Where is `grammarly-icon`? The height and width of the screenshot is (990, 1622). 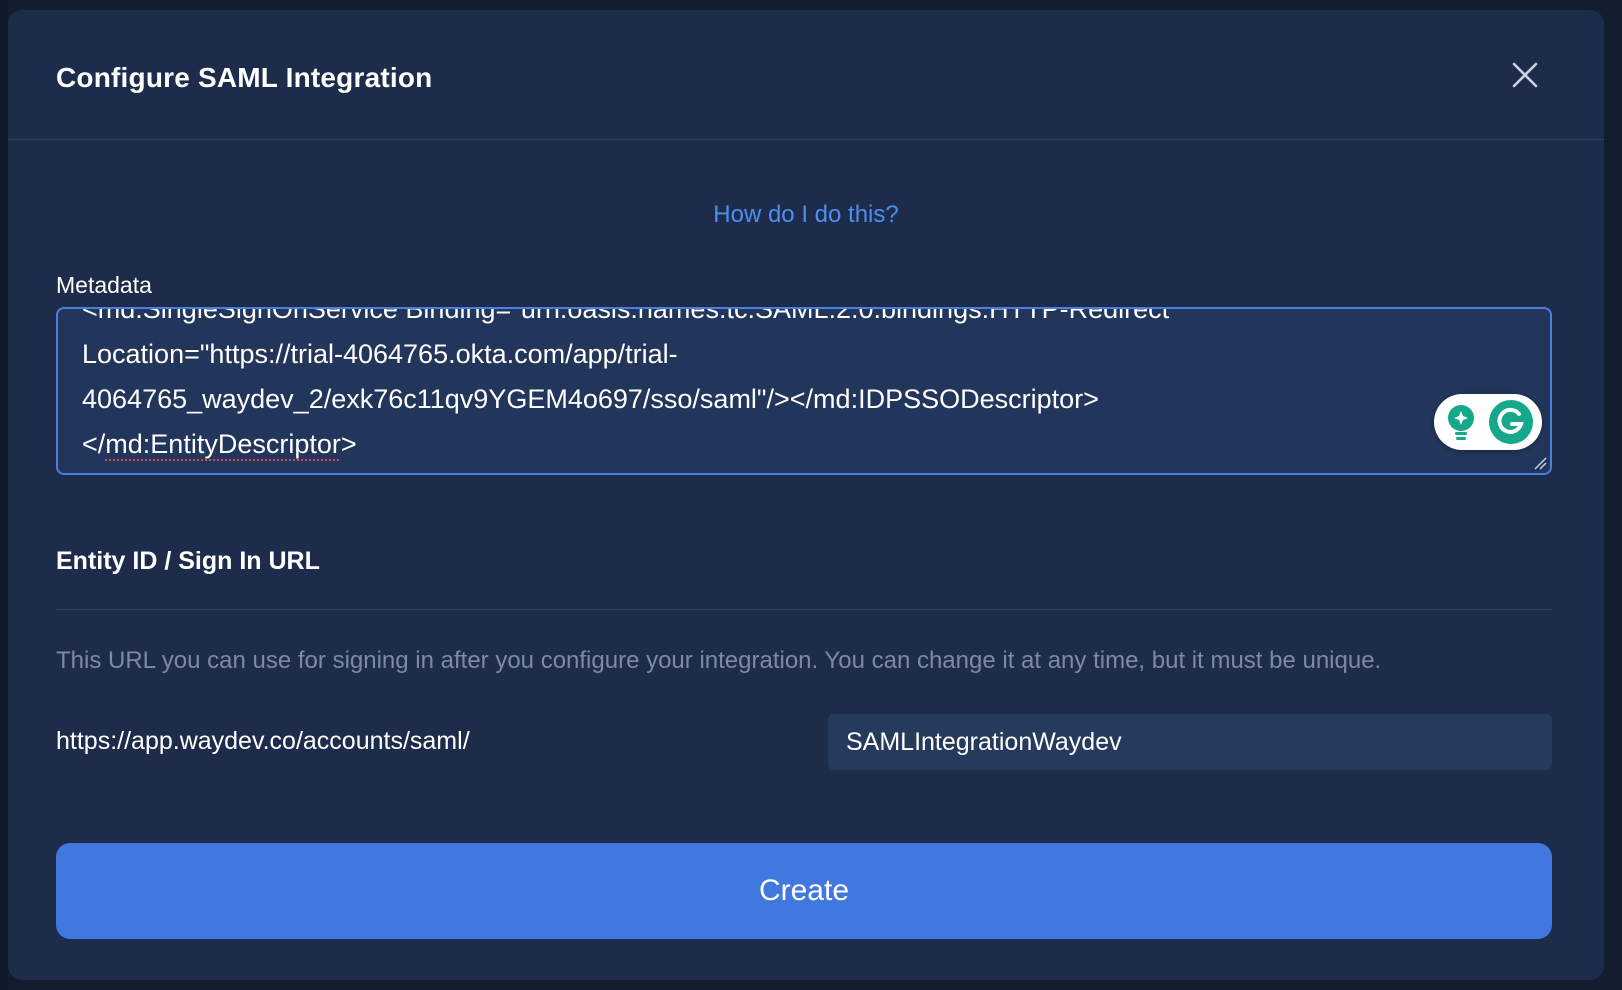
grammarly-icon is located at coordinates (1511, 422).